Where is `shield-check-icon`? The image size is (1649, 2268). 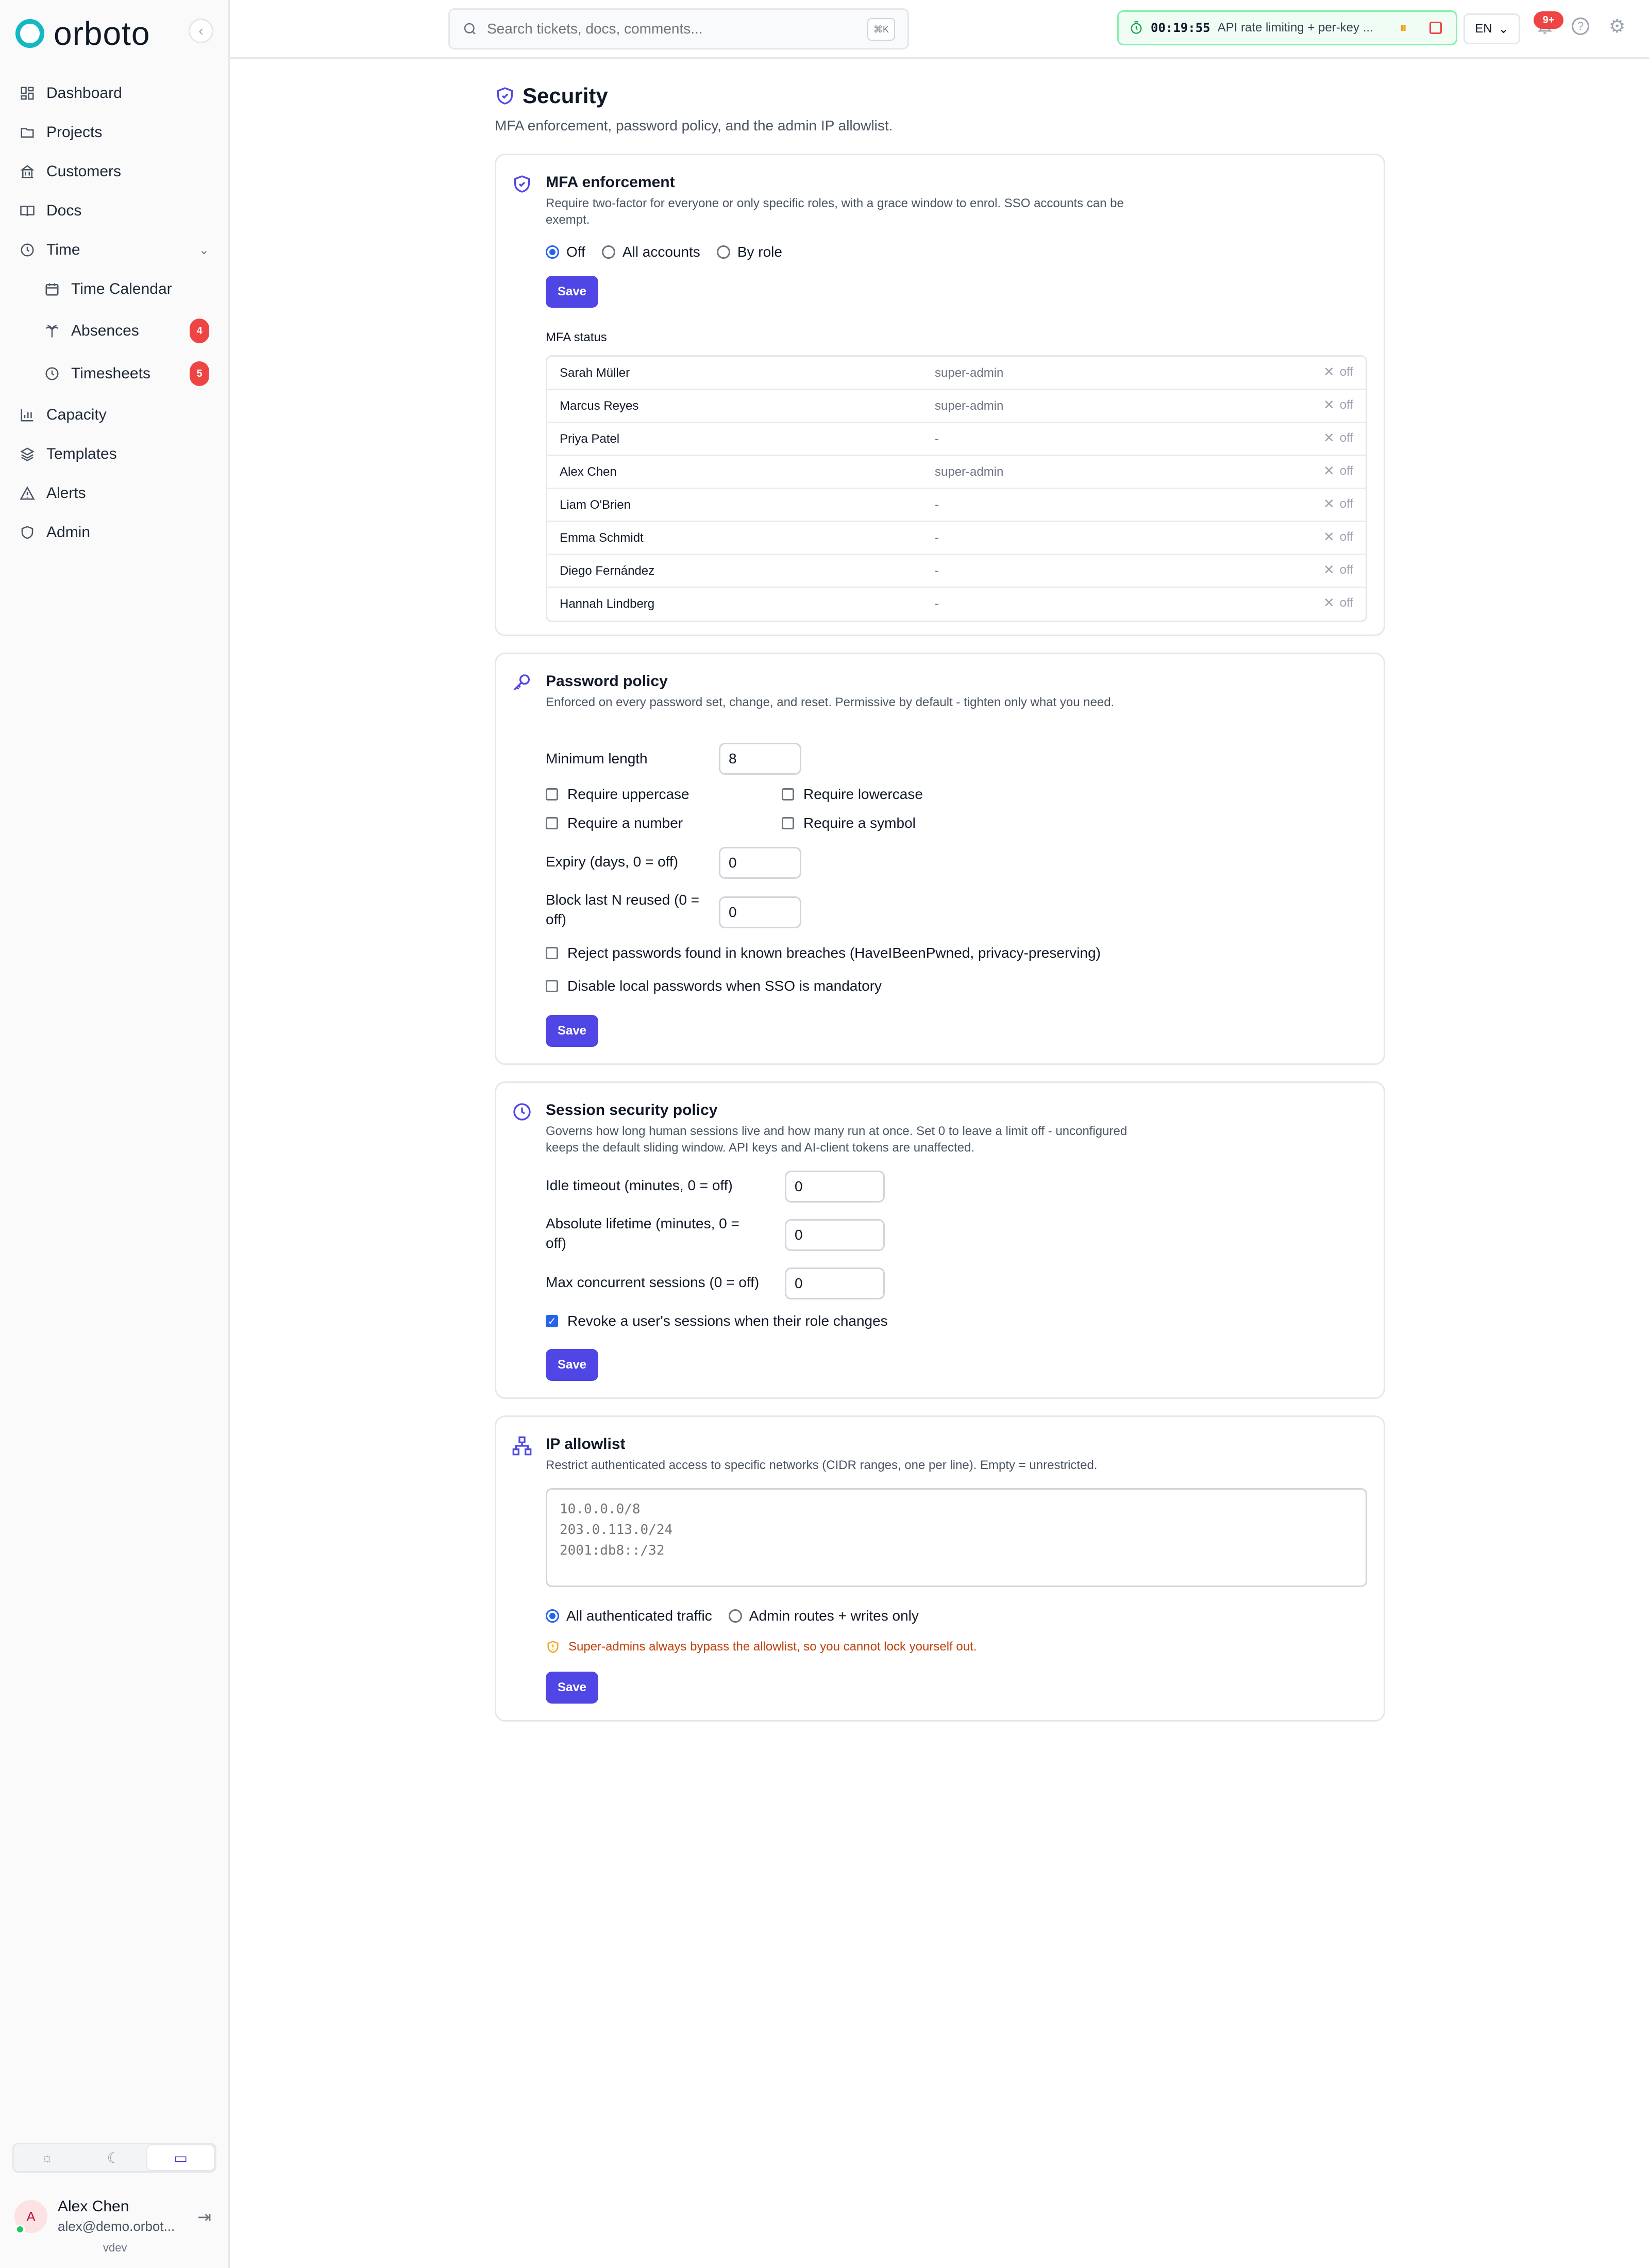
shield-check-icon is located at coordinates (522, 184).